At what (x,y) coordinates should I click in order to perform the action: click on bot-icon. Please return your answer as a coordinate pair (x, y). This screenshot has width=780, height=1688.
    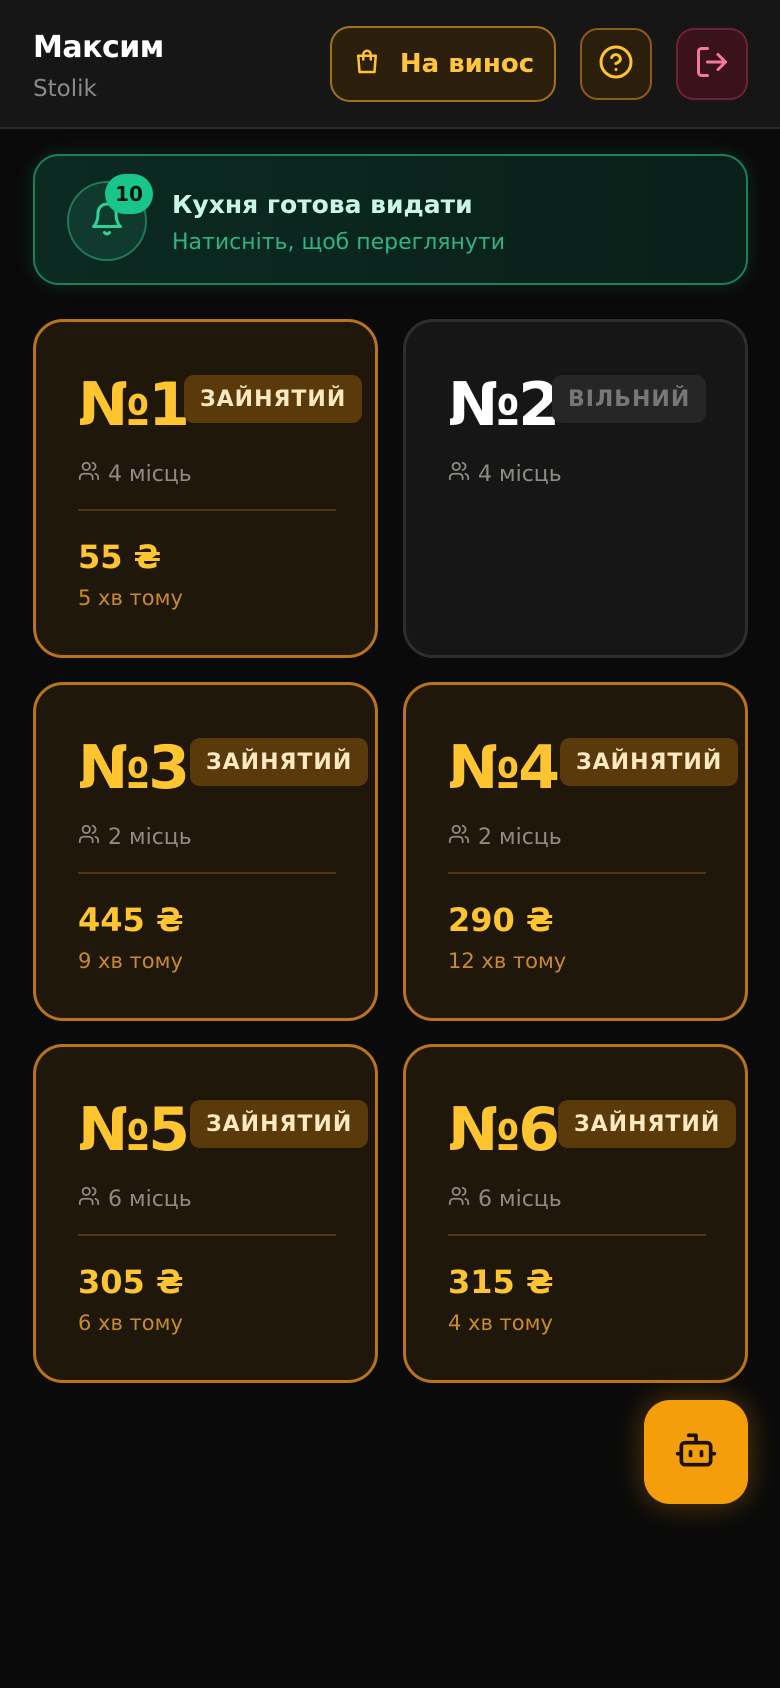
    Looking at the image, I should click on (696, 1452).